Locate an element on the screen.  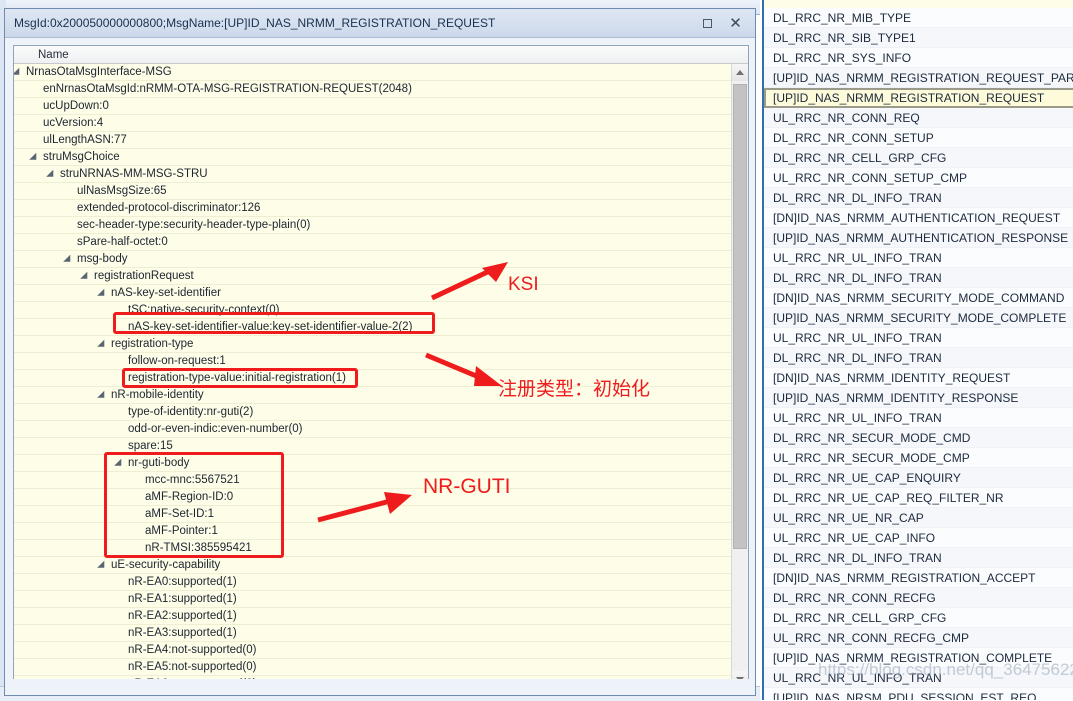
tree-row: uE-security-capability is located at coordinates (372, 565).